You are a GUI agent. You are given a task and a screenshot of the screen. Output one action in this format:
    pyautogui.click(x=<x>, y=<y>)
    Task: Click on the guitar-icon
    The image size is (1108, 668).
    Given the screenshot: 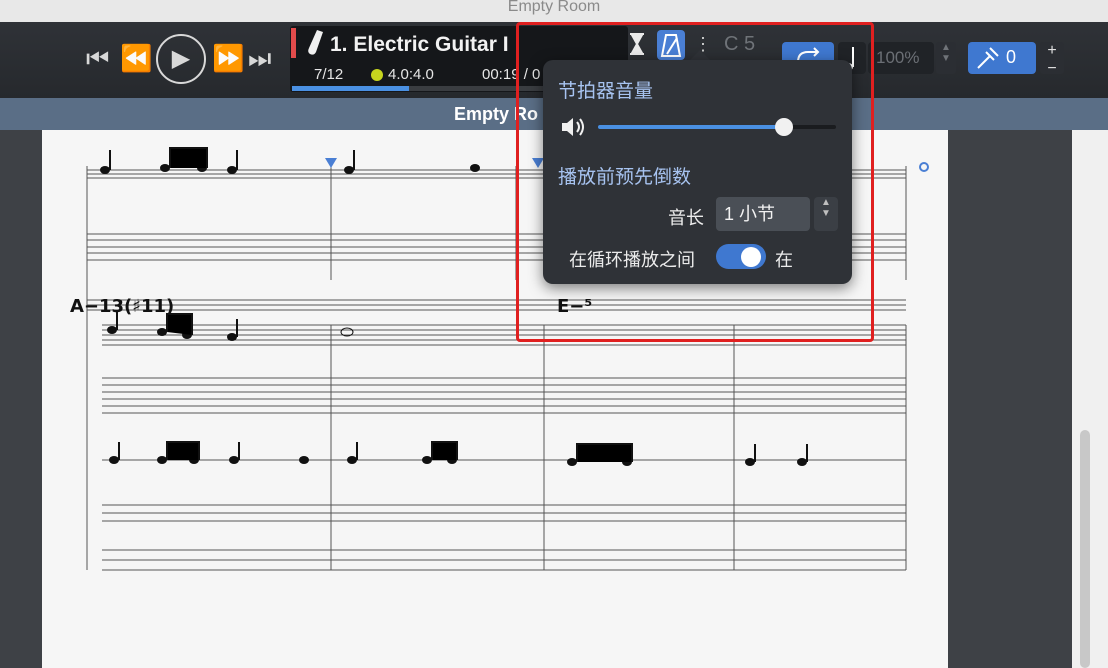 What is the action you would take?
    pyautogui.click(x=315, y=42)
    